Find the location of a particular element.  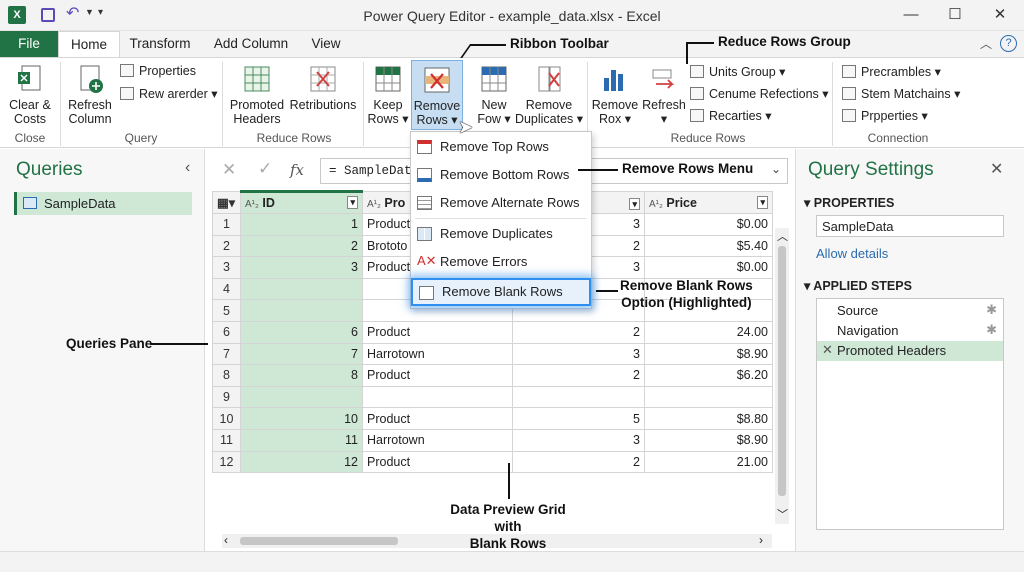

row-number-cell: 11 is located at coordinates (226, 440).